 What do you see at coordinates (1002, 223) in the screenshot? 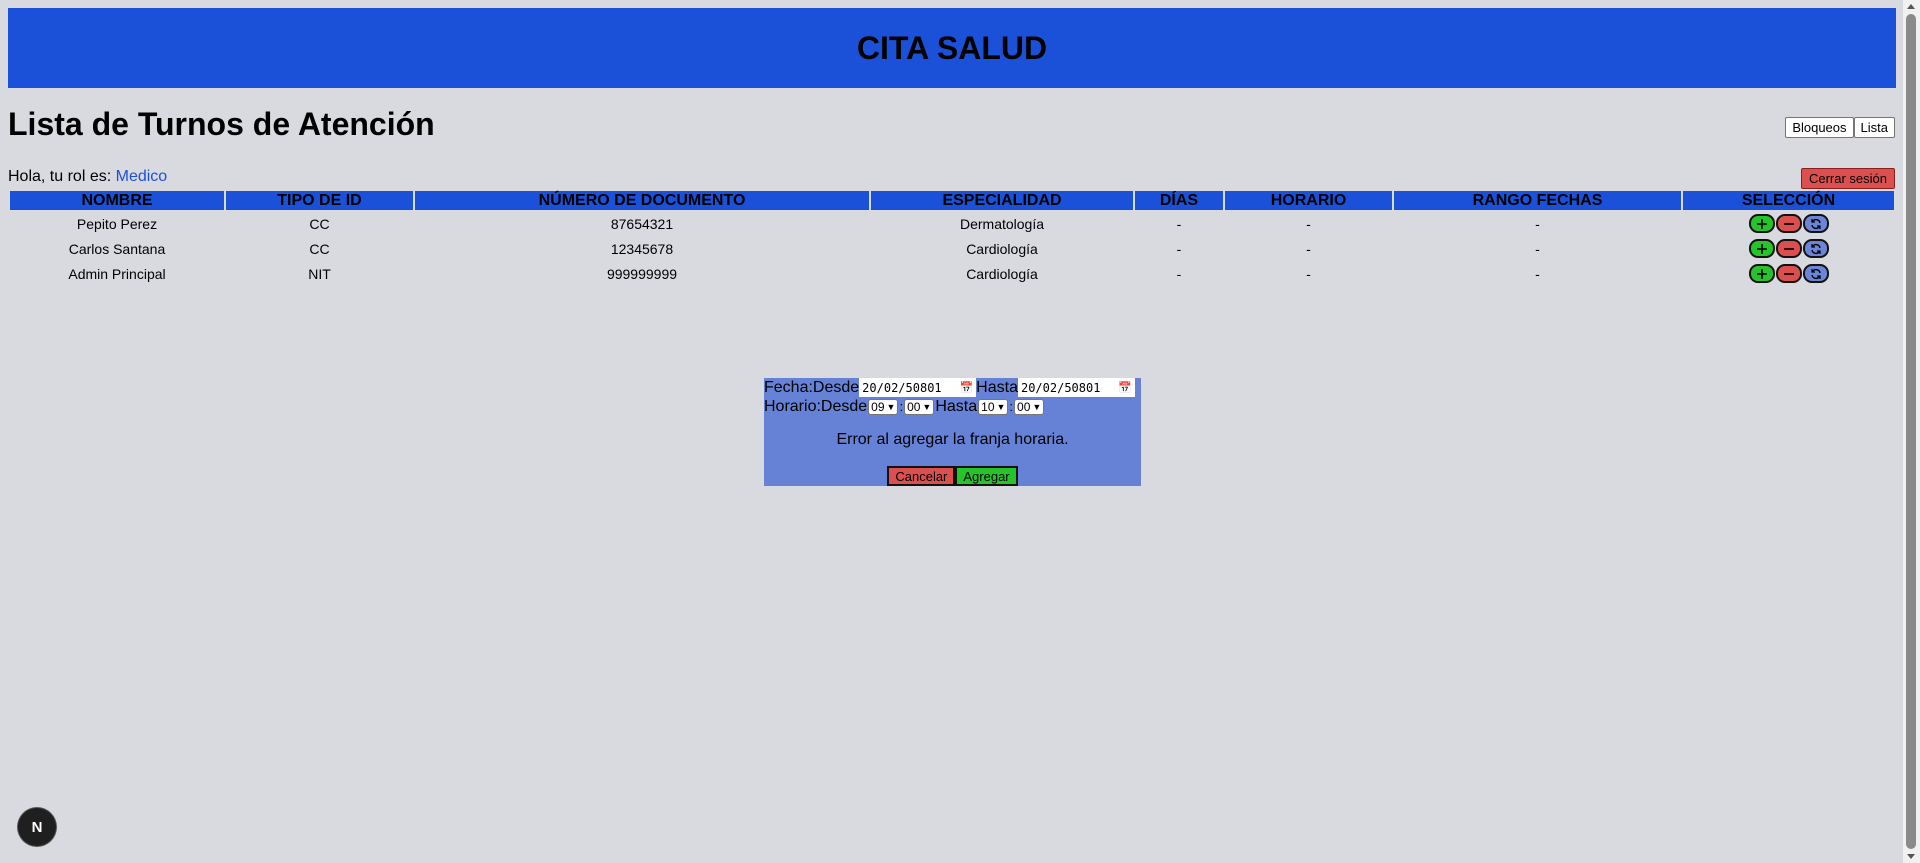
I see `cell-especialidad: Dermatología` at bounding box center [1002, 223].